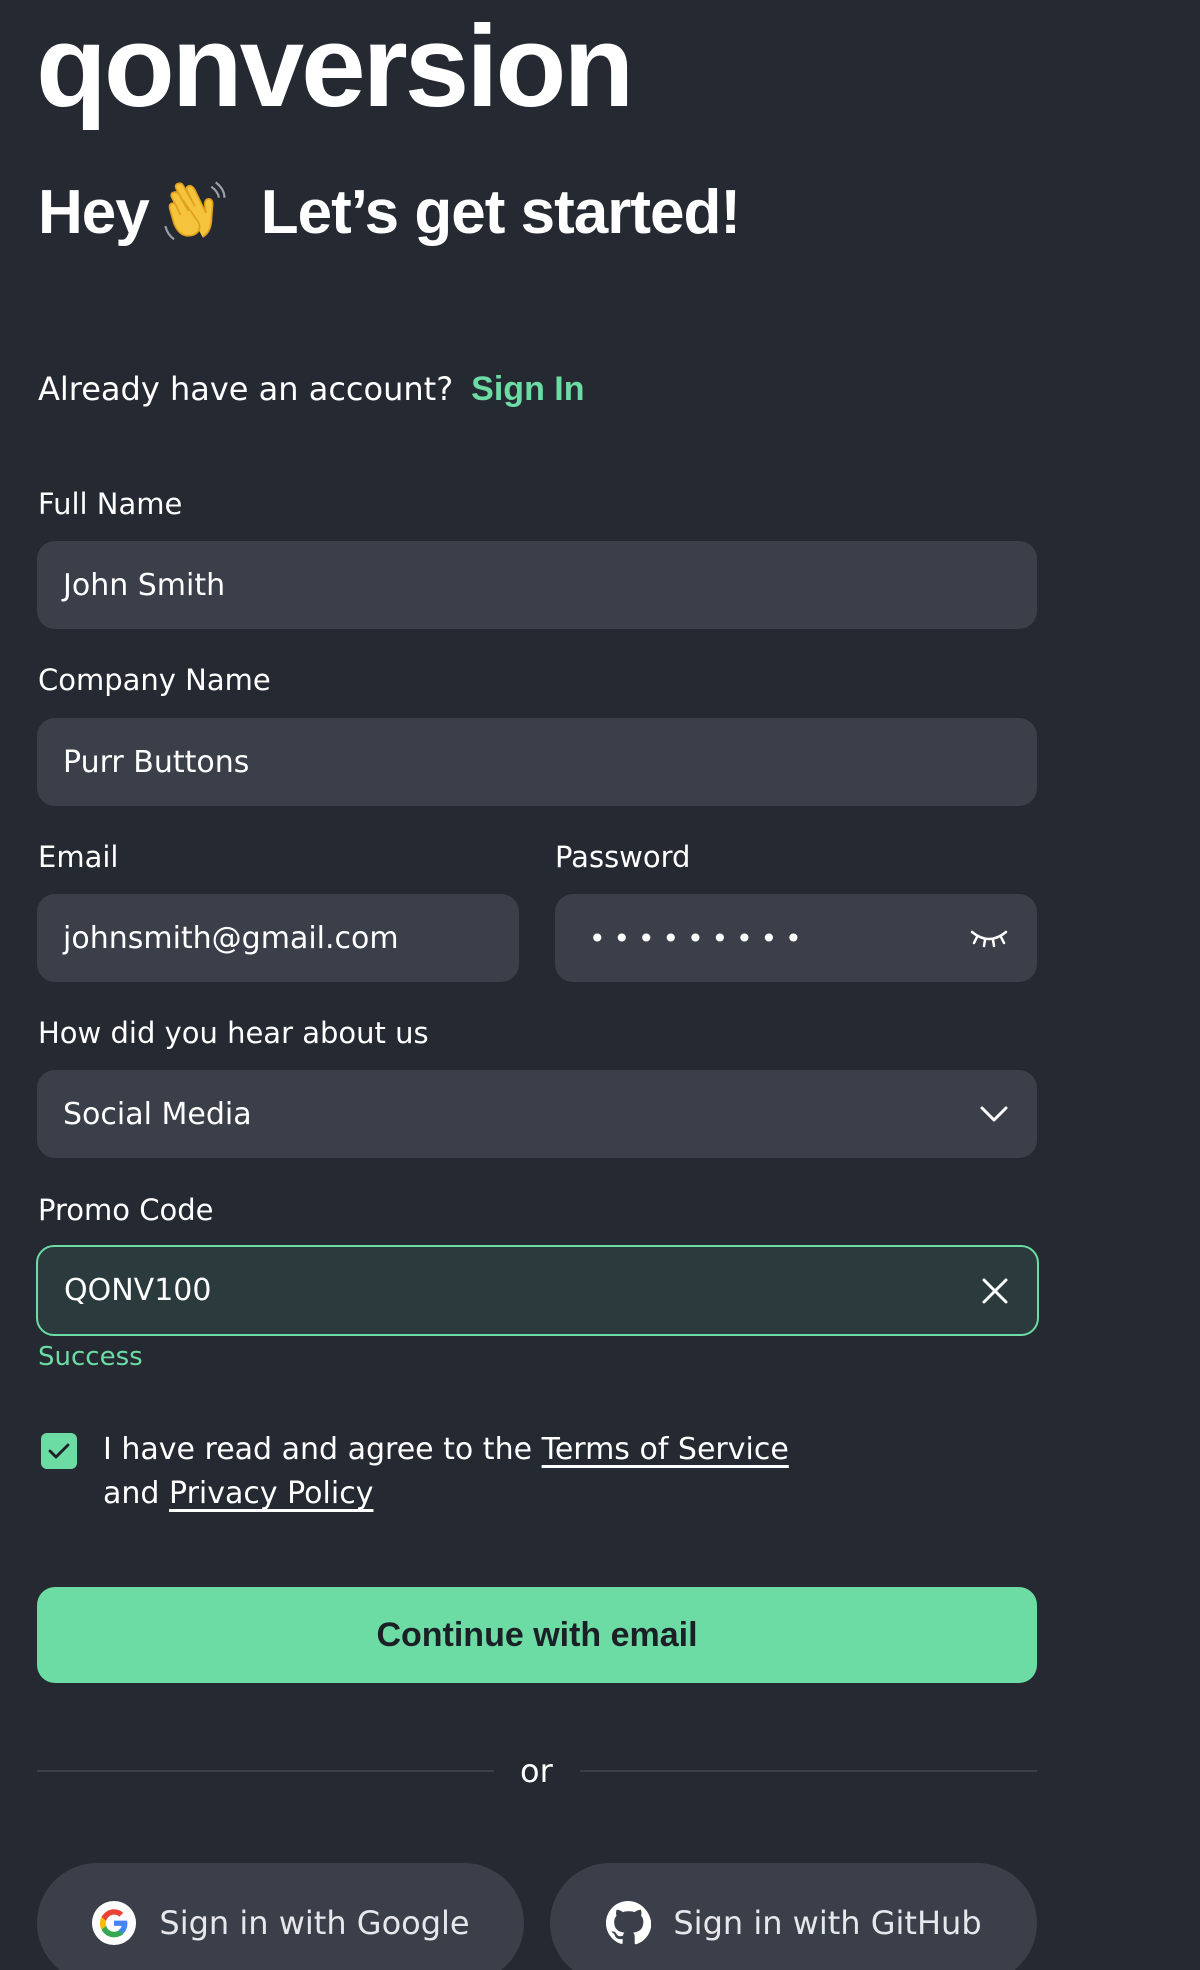 This screenshot has height=1970, width=1200. I want to click on page-title: Hey Let’s get started!, so click(389, 212).